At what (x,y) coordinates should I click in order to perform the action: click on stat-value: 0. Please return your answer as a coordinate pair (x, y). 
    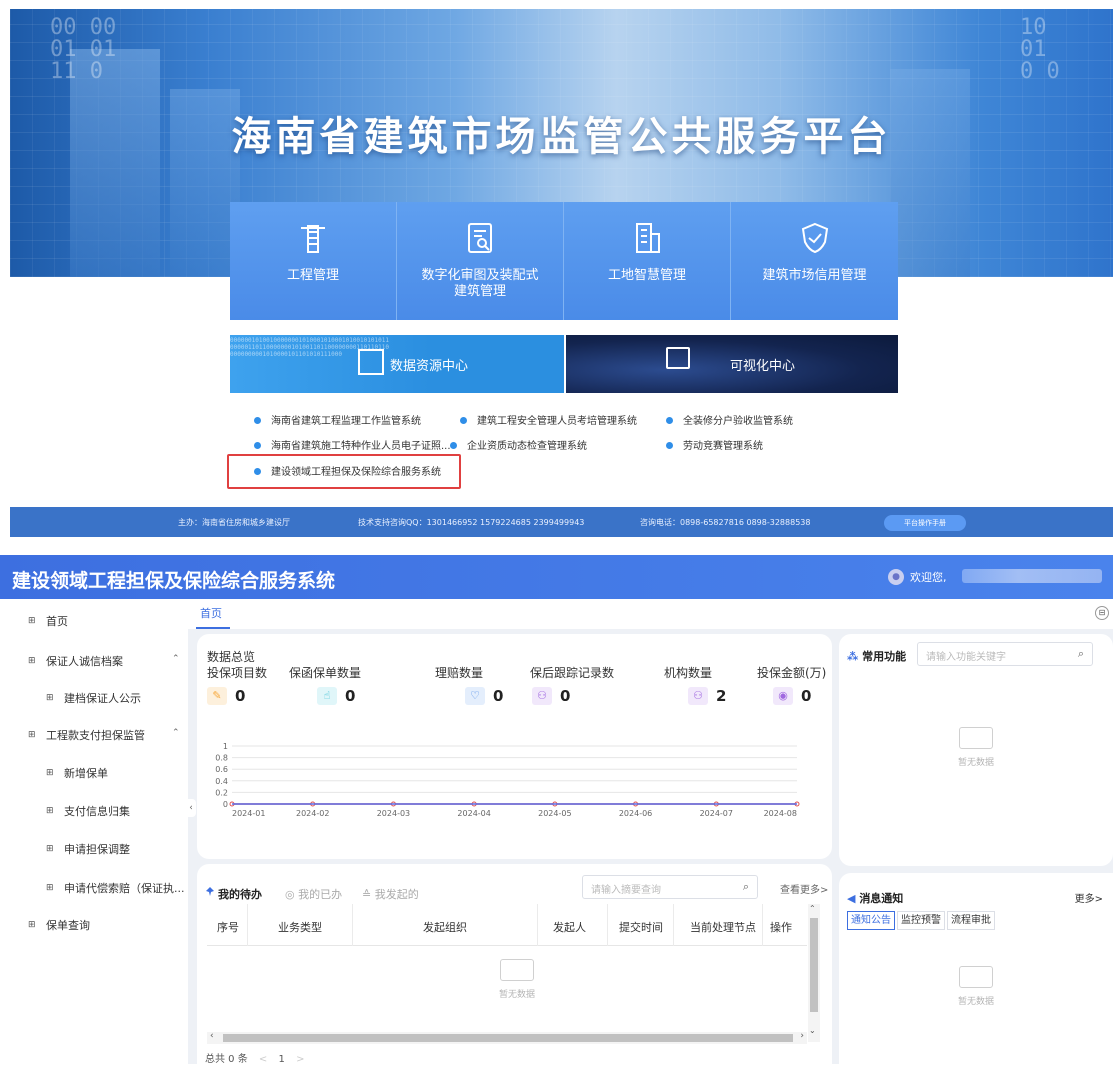
    Looking at the image, I should click on (498, 696).